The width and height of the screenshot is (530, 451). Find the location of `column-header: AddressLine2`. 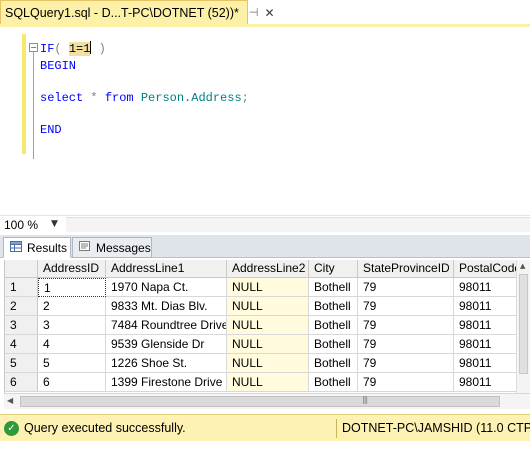

column-header: AddressLine2 is located at coordinates (268, 269).